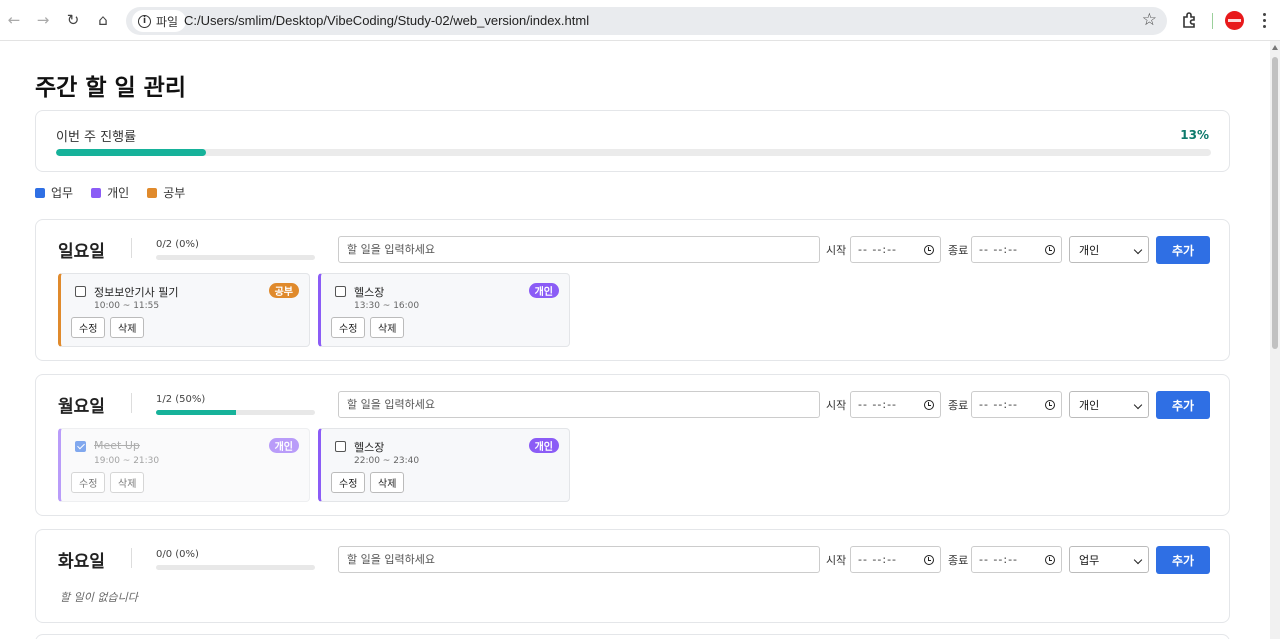 Image resolution: width=1280 pixels, height=639 pixels. I want to click on bookmark-star-icon: ☆, so click(1149, 20).